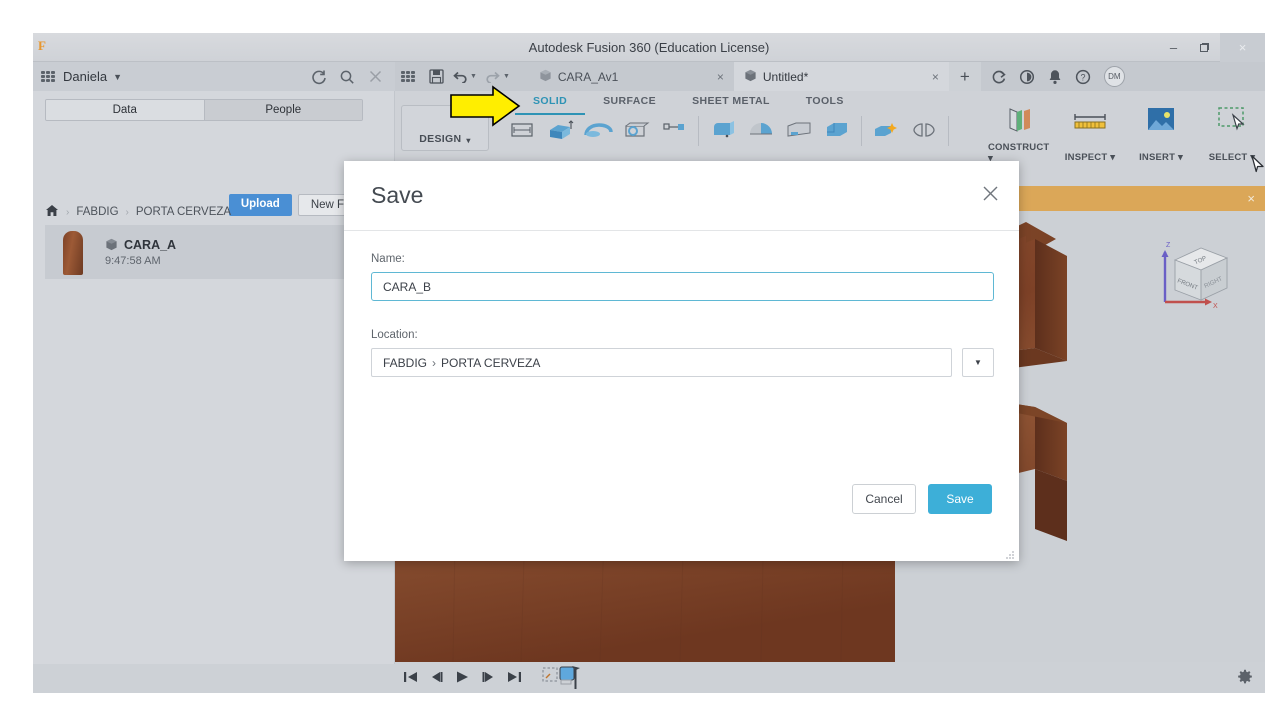 The height and width of the screenshot is (720, 1280). Describe the element at coordinates (485, 108) in the screenshot. I see `annotation-arrow` at that location.